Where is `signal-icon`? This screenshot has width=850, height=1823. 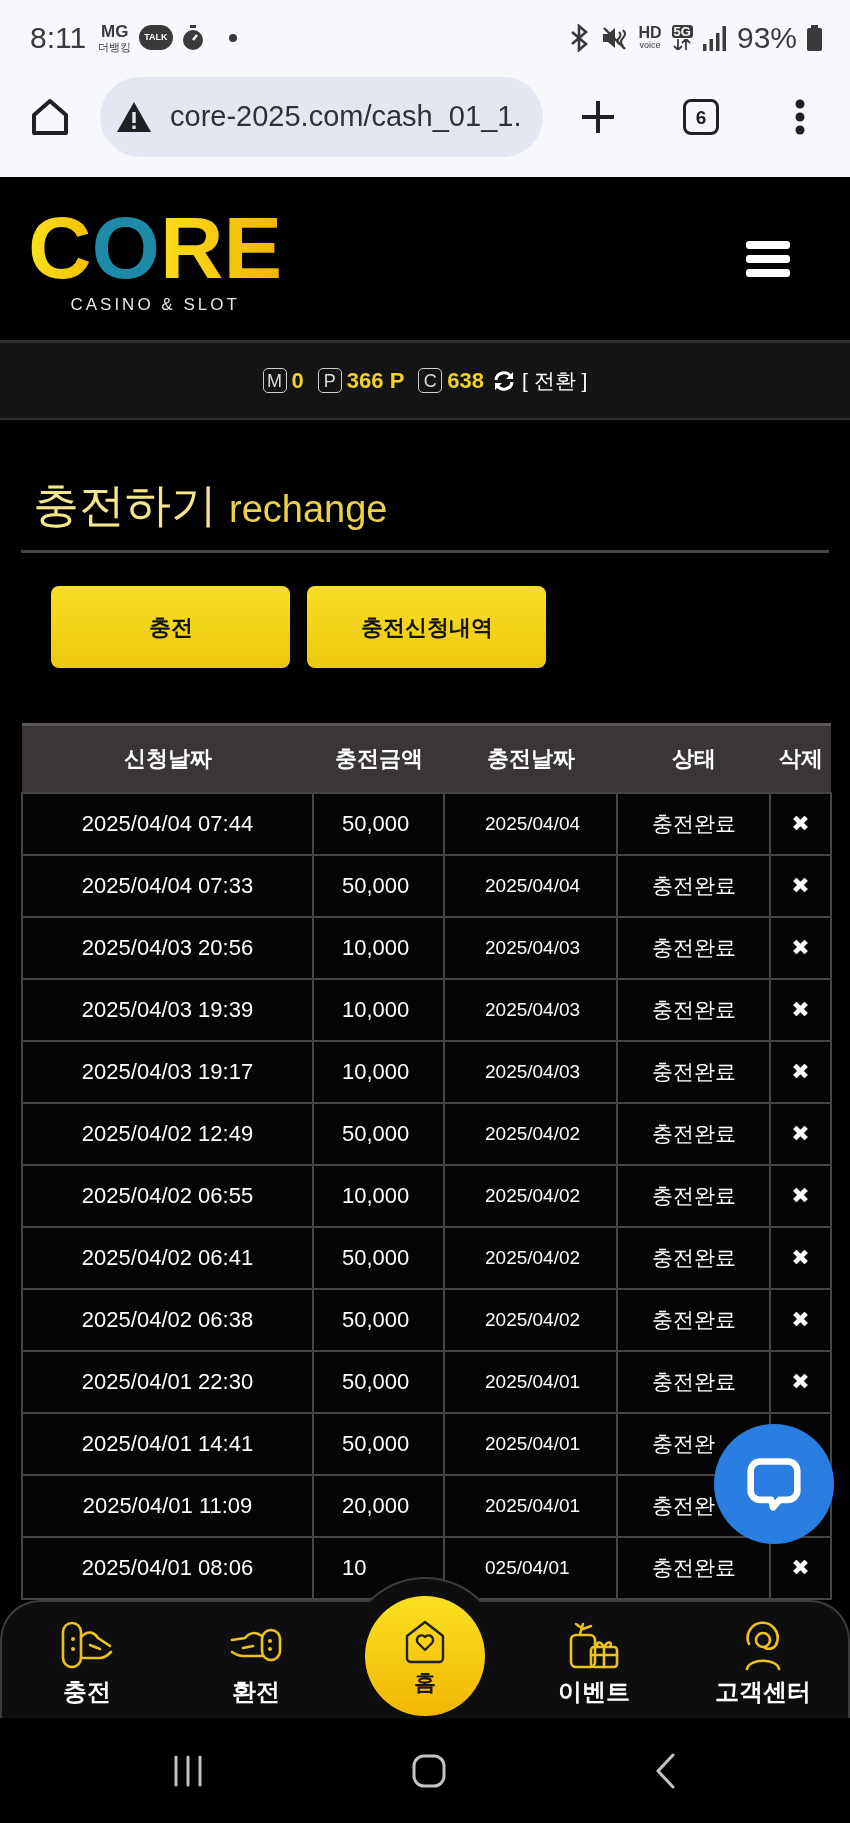 signal-icon is located at coordinates (714, 37).